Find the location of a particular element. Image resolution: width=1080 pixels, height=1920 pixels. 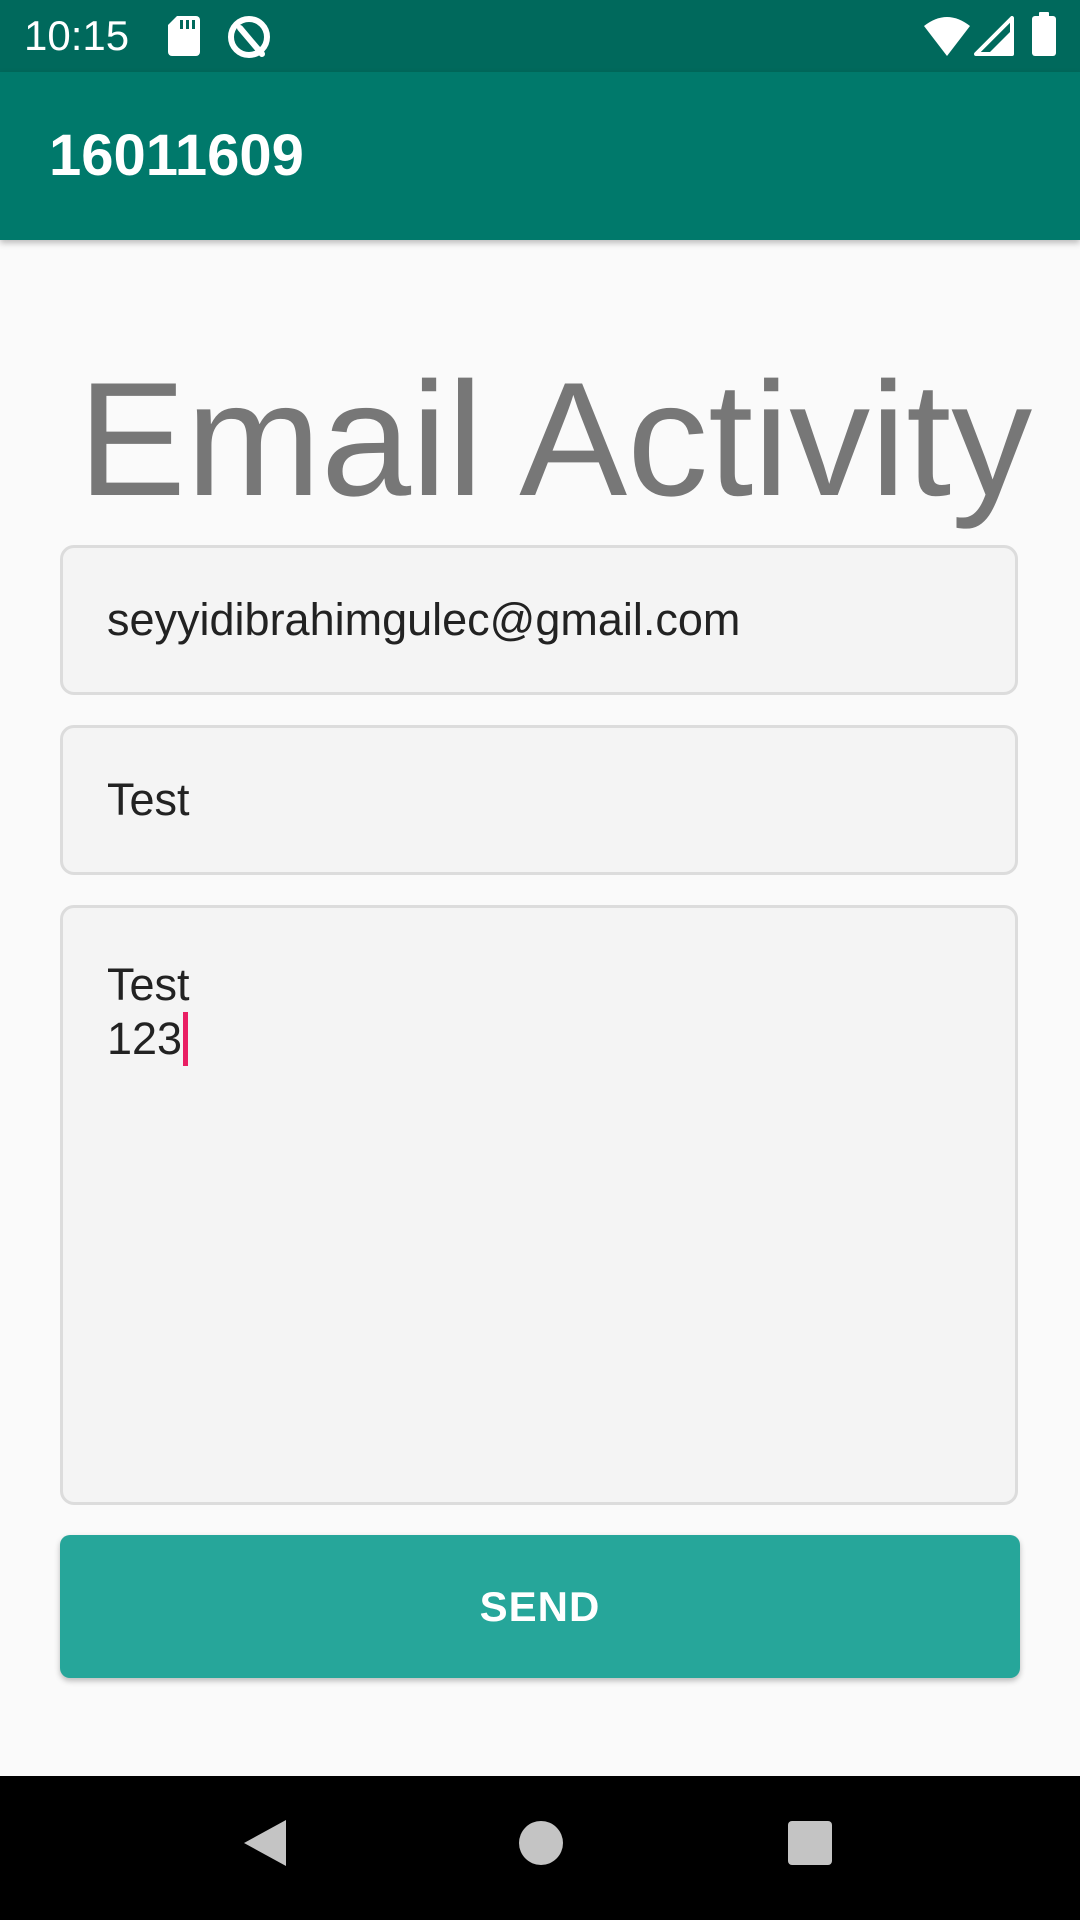

status-bar: 10:15 is located at coordinates (540, 36).